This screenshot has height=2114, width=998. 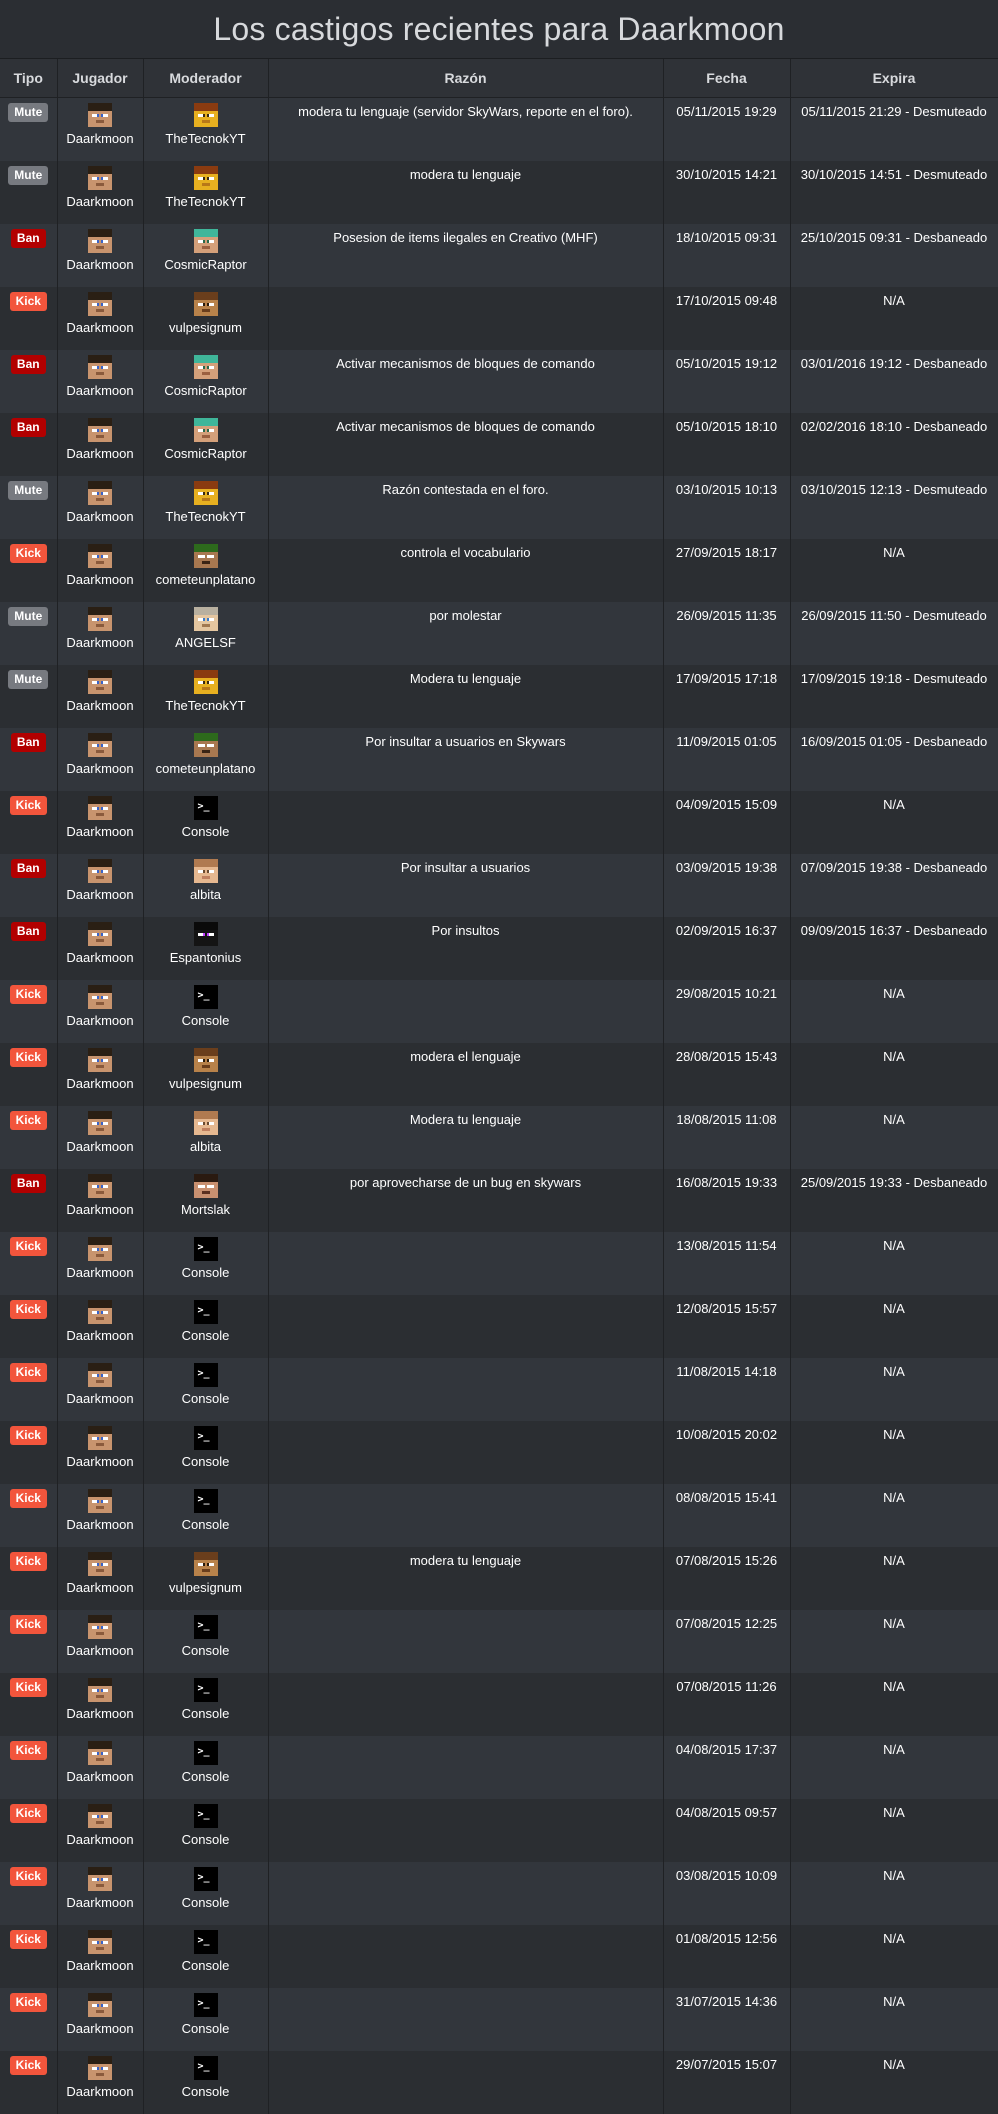 I want to click on column-header-expira: Expira, so click(x=894, y=78).